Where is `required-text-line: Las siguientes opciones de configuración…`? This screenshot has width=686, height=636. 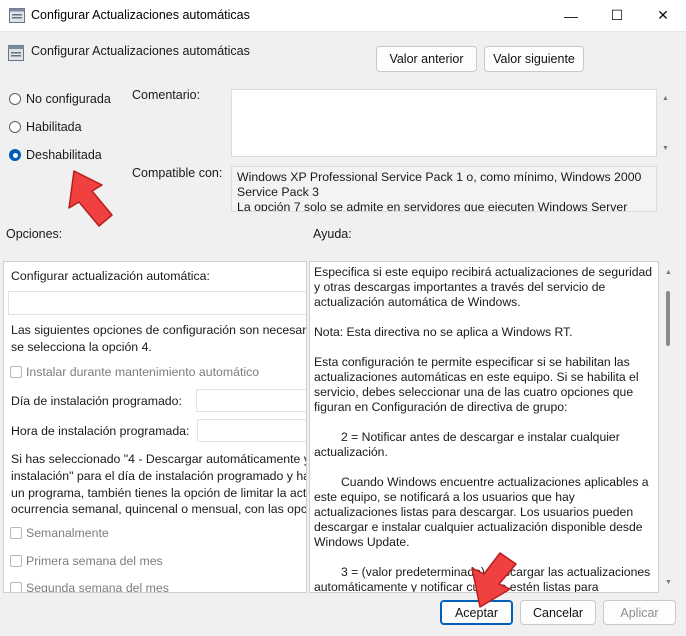 required-text-line: Las siguientes opciones de configuración… is located at coordinates (159, 330).